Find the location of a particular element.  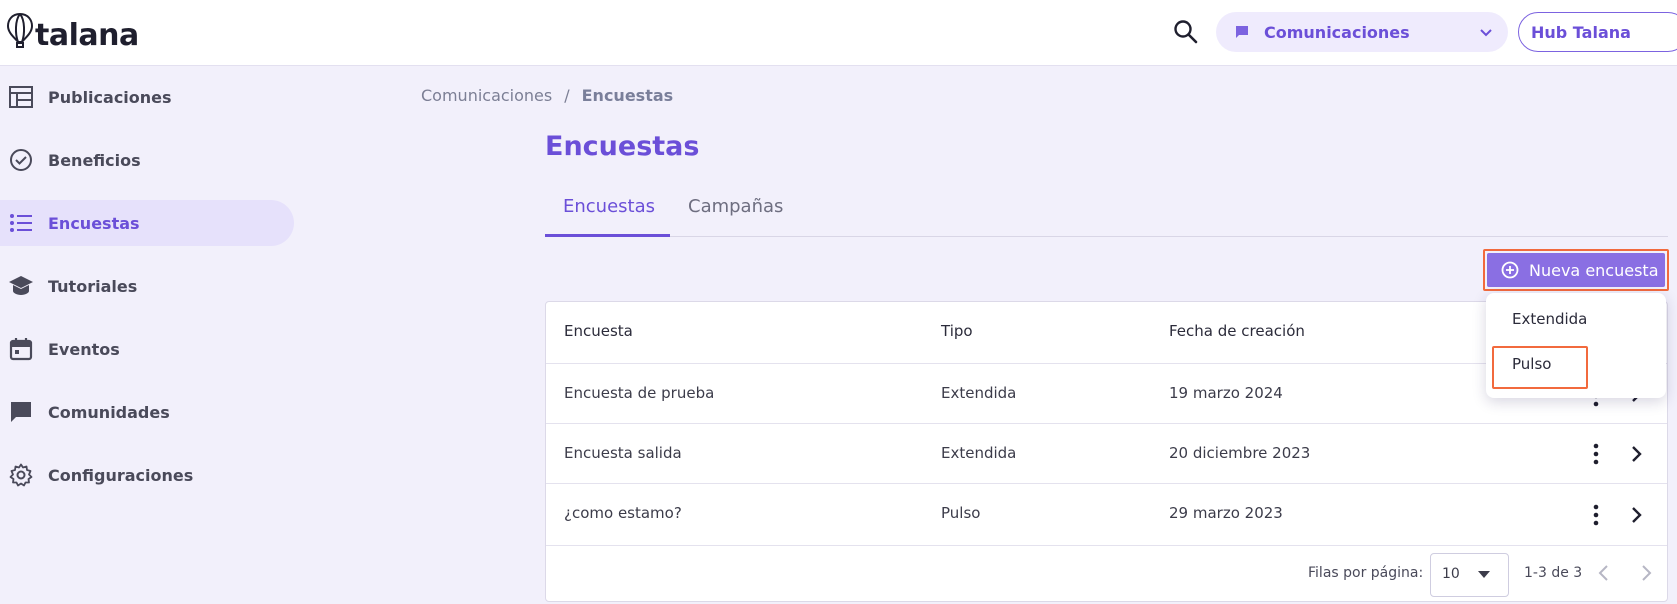

active-tab-indicator is located at coordinates (607, 235).